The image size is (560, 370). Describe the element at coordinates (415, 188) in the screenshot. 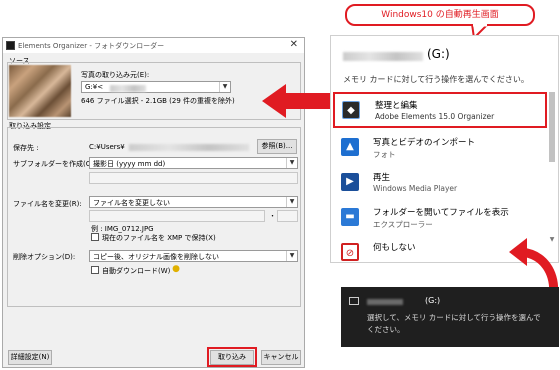

I see `item-subtitle: Windows Media Player` at that location.